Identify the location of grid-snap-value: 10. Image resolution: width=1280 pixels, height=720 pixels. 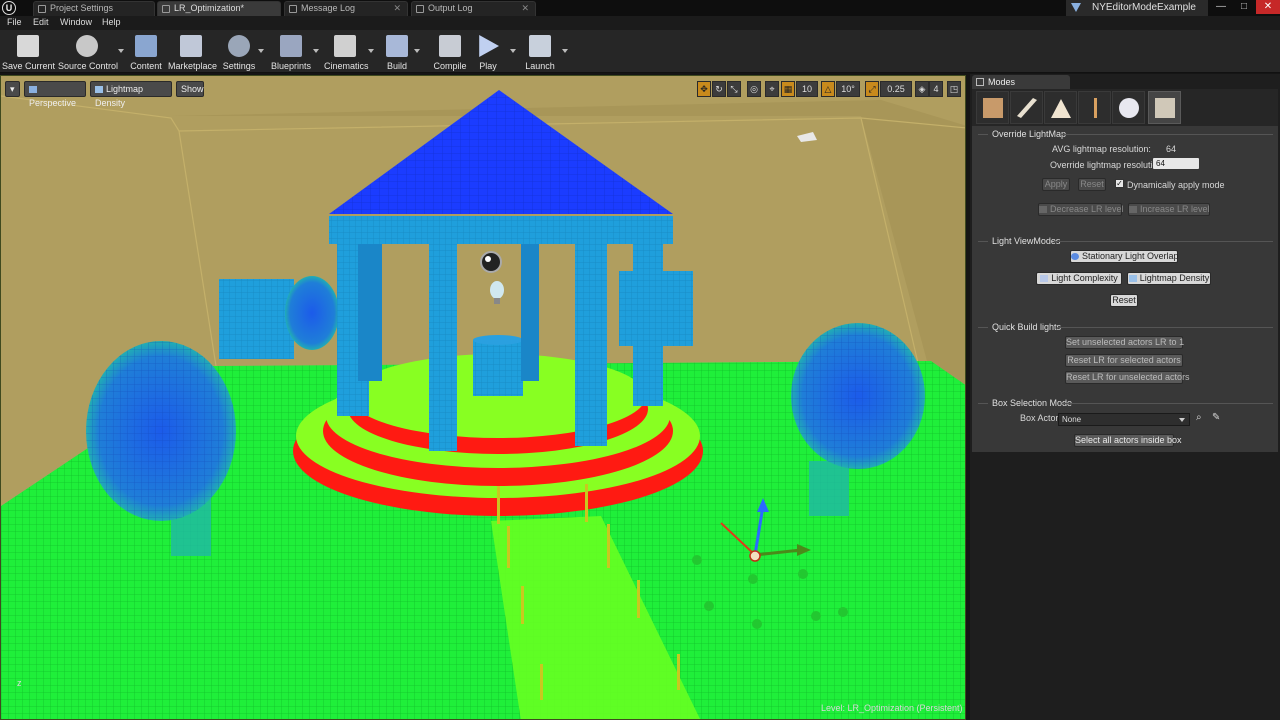
(807, 89).